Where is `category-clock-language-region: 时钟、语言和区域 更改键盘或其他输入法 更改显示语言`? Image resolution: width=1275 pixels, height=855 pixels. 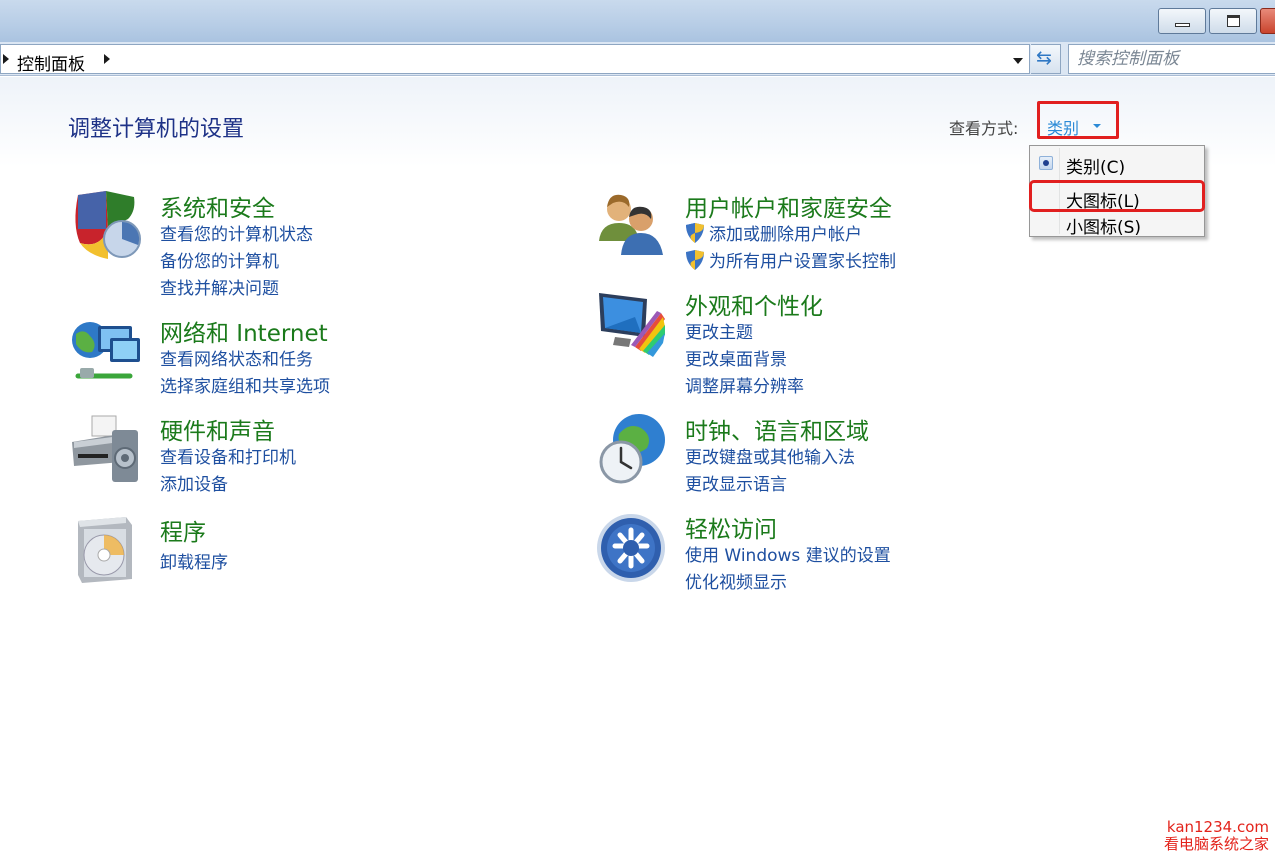 category-clock-language-region: 时钟、语言和区域 更改键盘或其他输入法 更改显示语言 is located at coordinates (805, 454).